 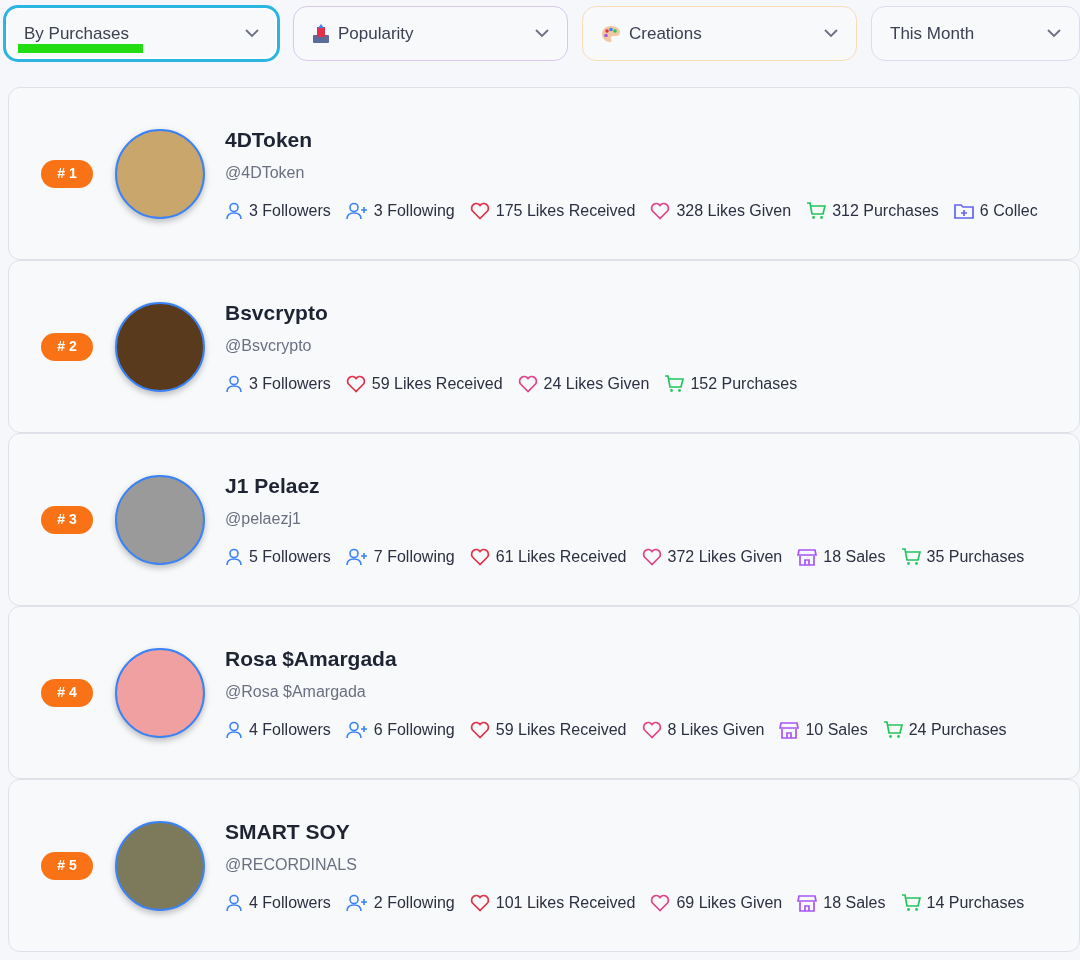 What do you see at coordinates (725, 557) in the screenshot?
I see `stat-label: 372 Likes Given` at bounding box center [725, 557].